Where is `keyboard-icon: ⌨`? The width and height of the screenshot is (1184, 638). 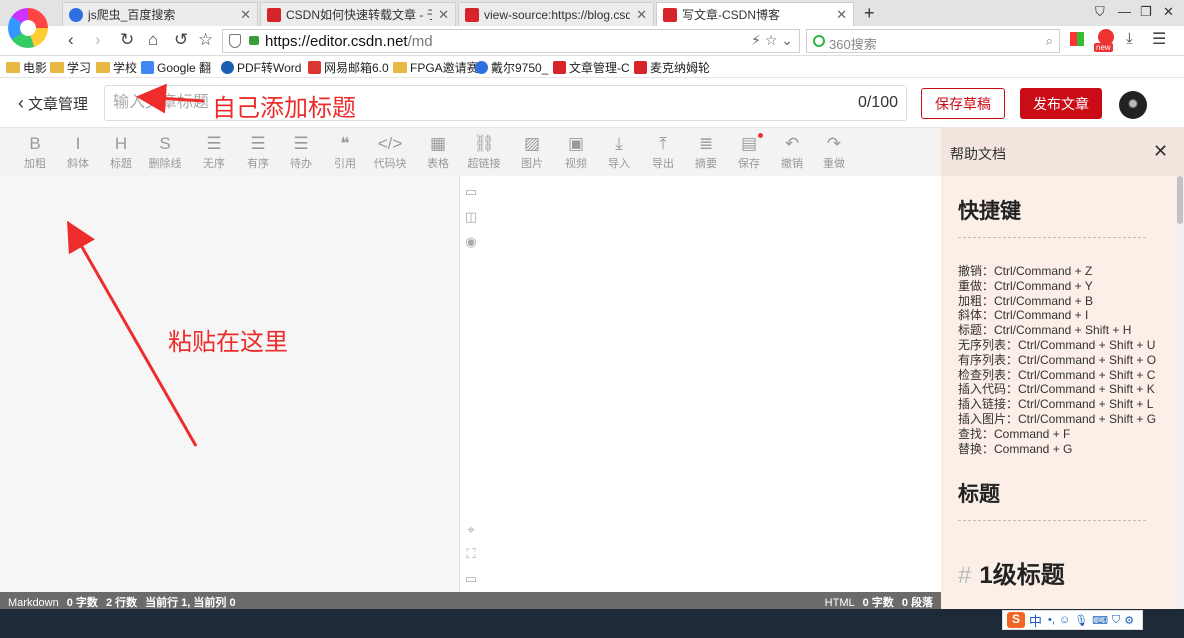
keyboard-icon: ⌨ is located at coordinates (1100, 620).